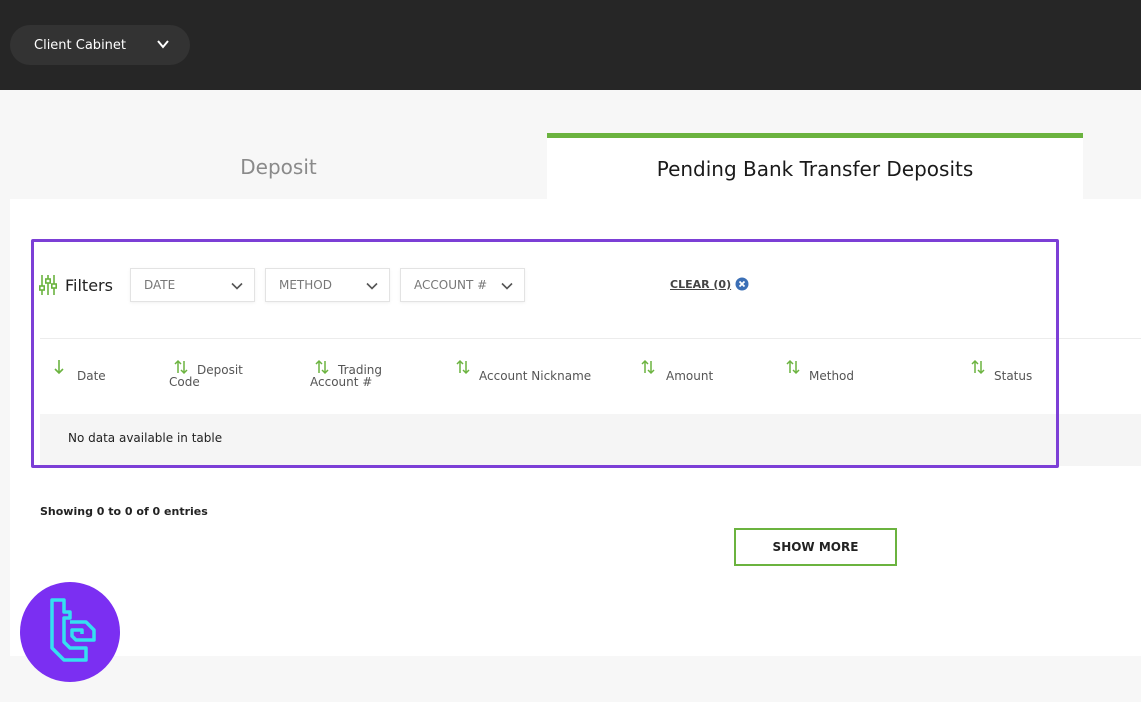 The image size is (1141, 702). Describe the element at coordinates (80, 45) in the screenshot. I see `client-cabinet-label: Client Cabinet` at that location.